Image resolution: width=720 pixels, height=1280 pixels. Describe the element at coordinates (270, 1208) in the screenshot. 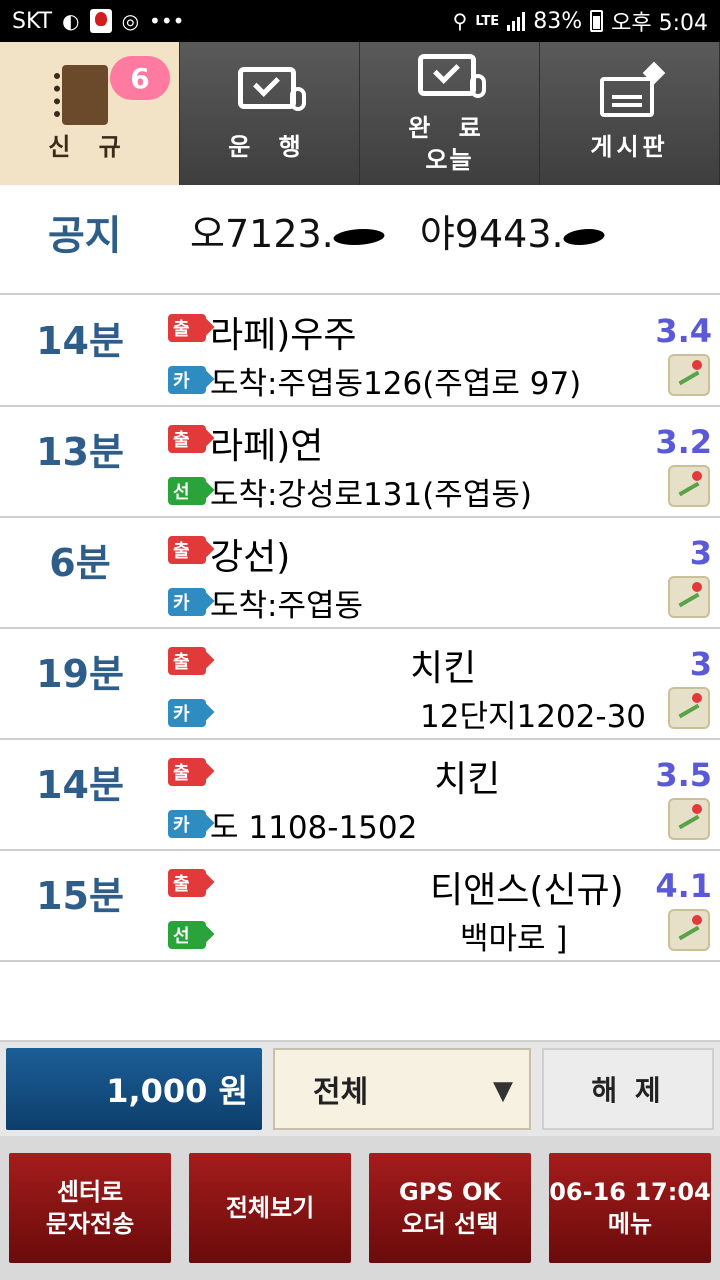

I see `view-all-button: 전체보기` at that location.